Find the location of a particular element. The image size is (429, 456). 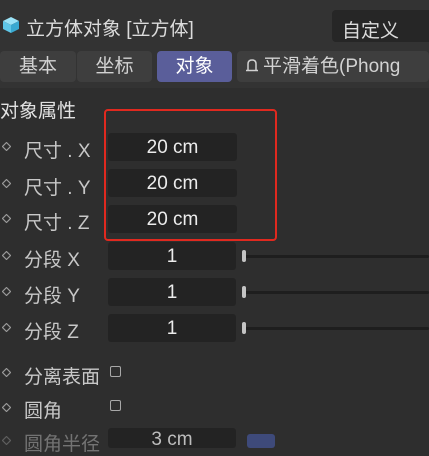

fillet-radius-input: 3 cm is located at coordinates (172, 439).